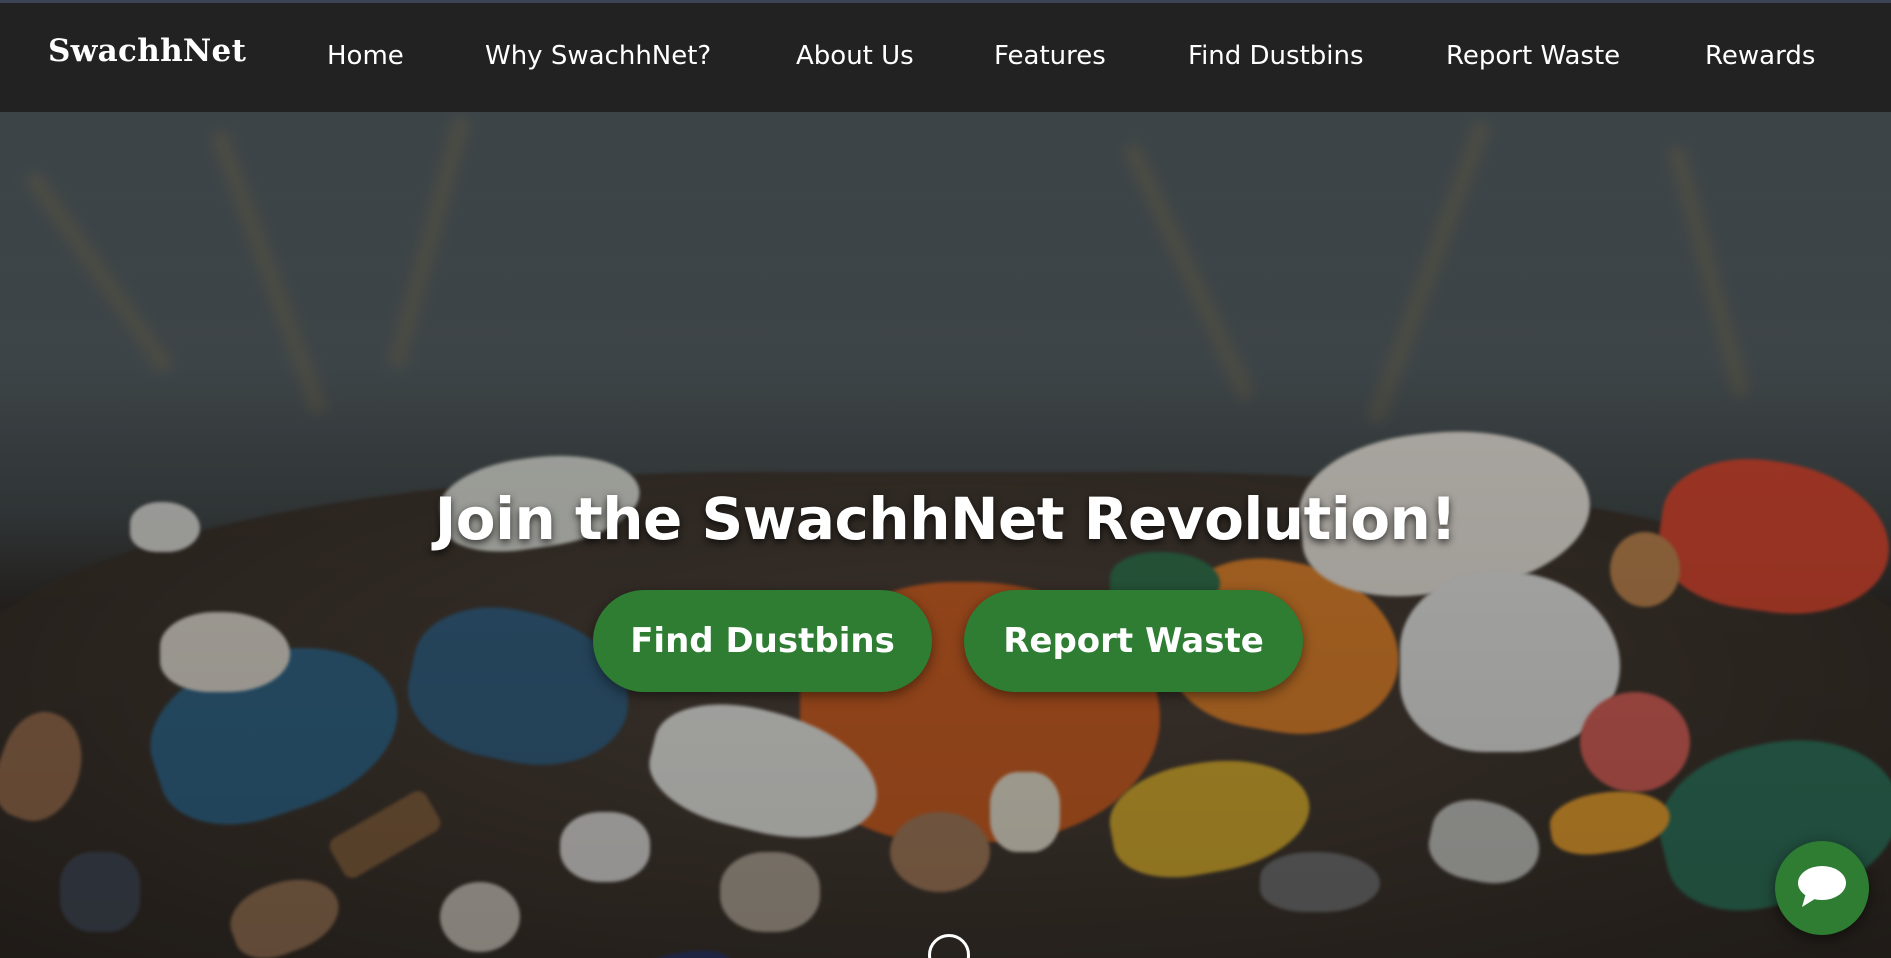 This screenshot has height=958, width=1891. I want to click on nav-item-find-dustbins: Find Dustbins, so click(1276, 56).